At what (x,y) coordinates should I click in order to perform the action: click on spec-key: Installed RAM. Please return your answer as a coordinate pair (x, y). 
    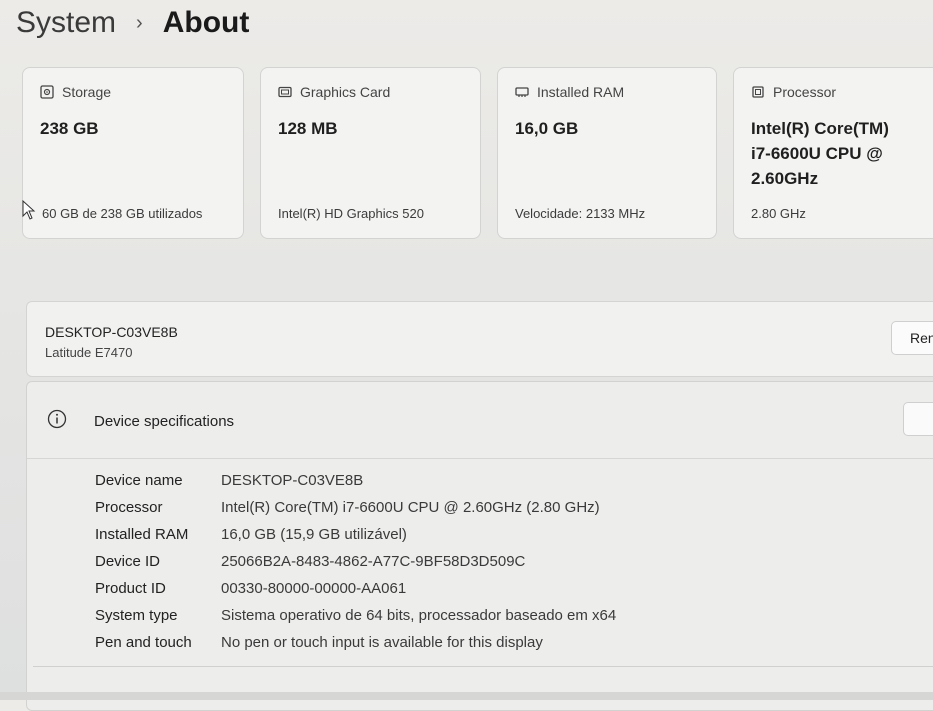
    Looking at the image, I should click on (142, 534).